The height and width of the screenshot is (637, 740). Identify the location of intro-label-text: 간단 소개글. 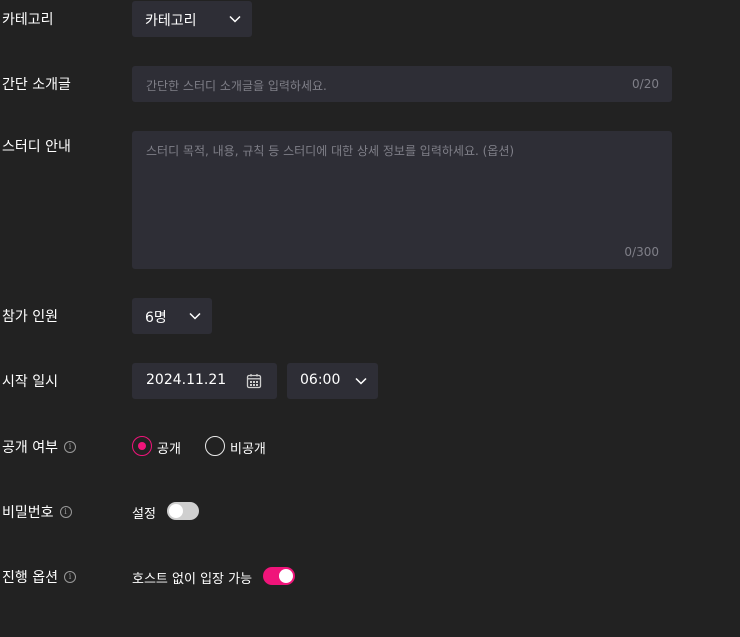
(36, 85).